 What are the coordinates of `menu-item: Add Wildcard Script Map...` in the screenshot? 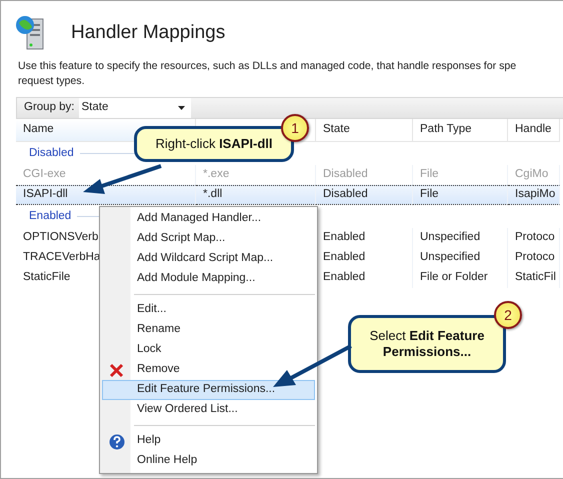 It's located at (208, 259).